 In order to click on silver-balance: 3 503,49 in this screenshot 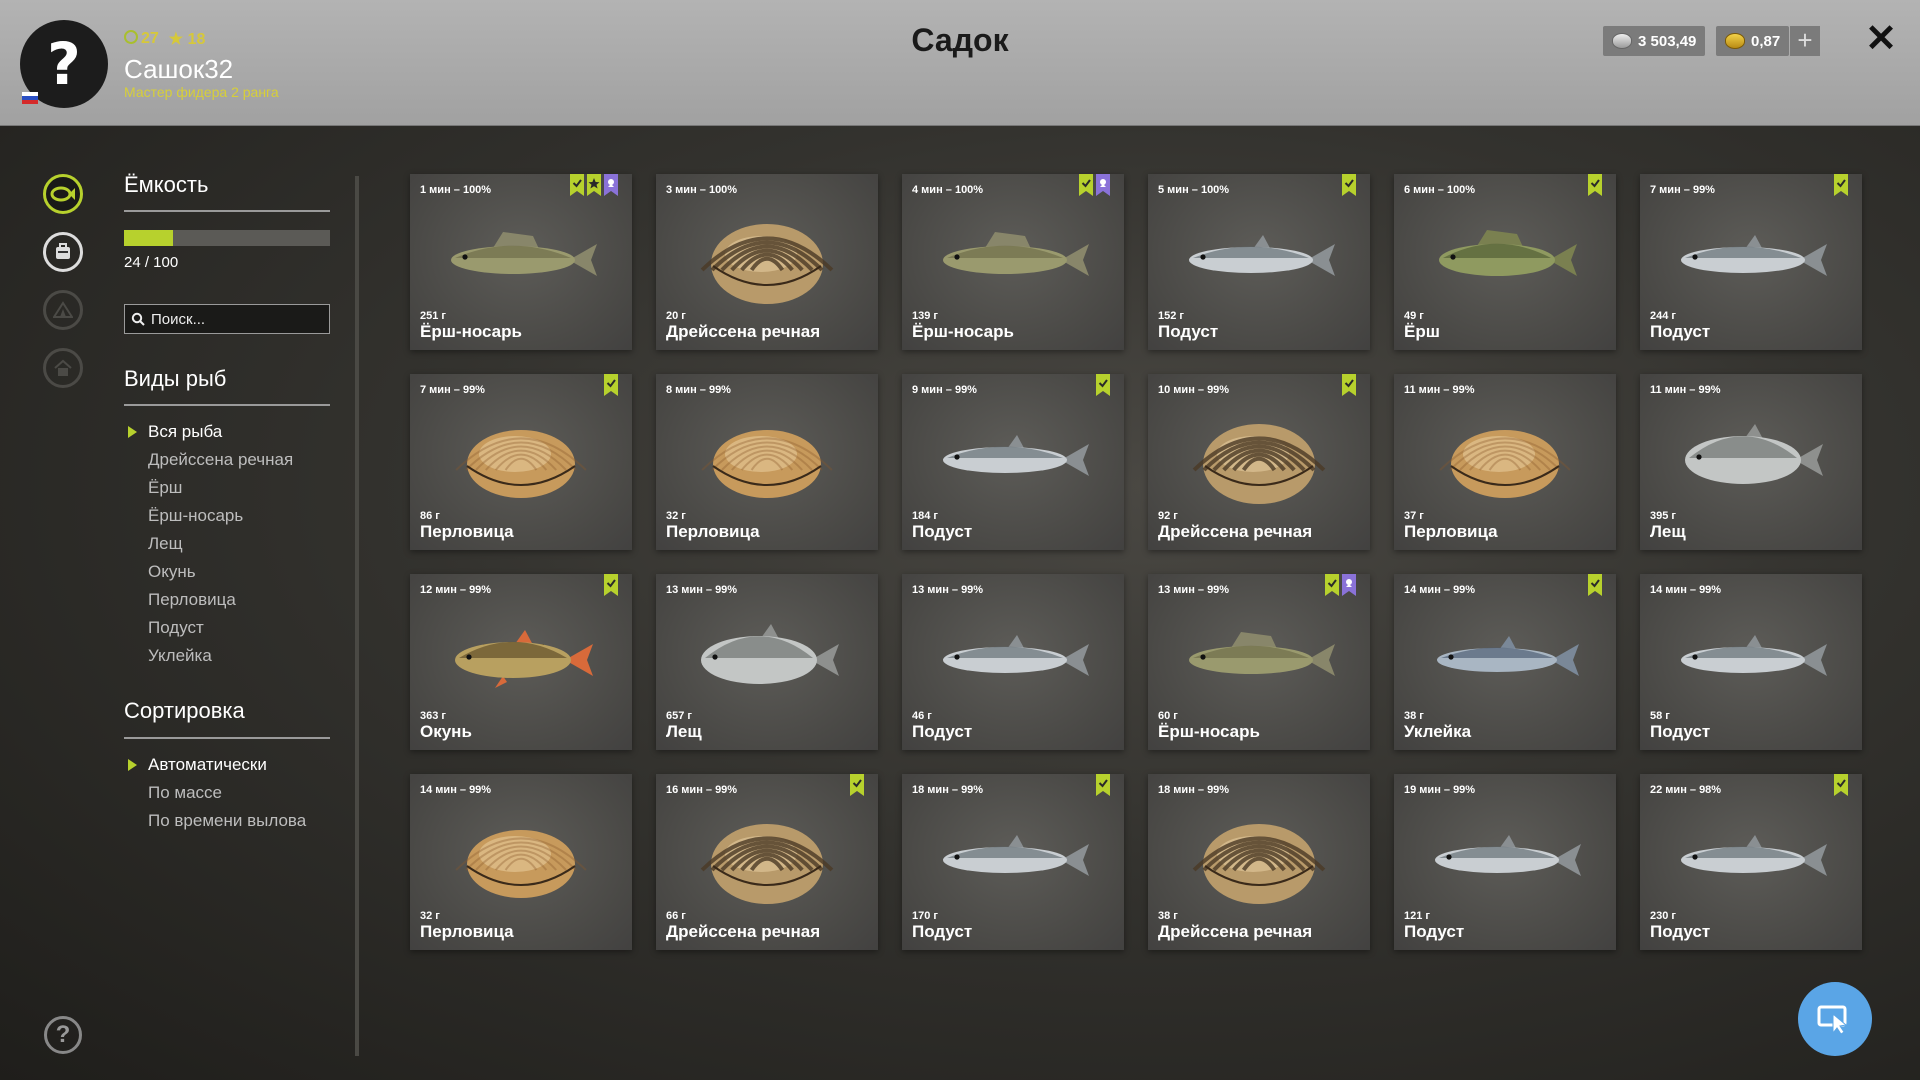, I will do `click(1654, 41)`.